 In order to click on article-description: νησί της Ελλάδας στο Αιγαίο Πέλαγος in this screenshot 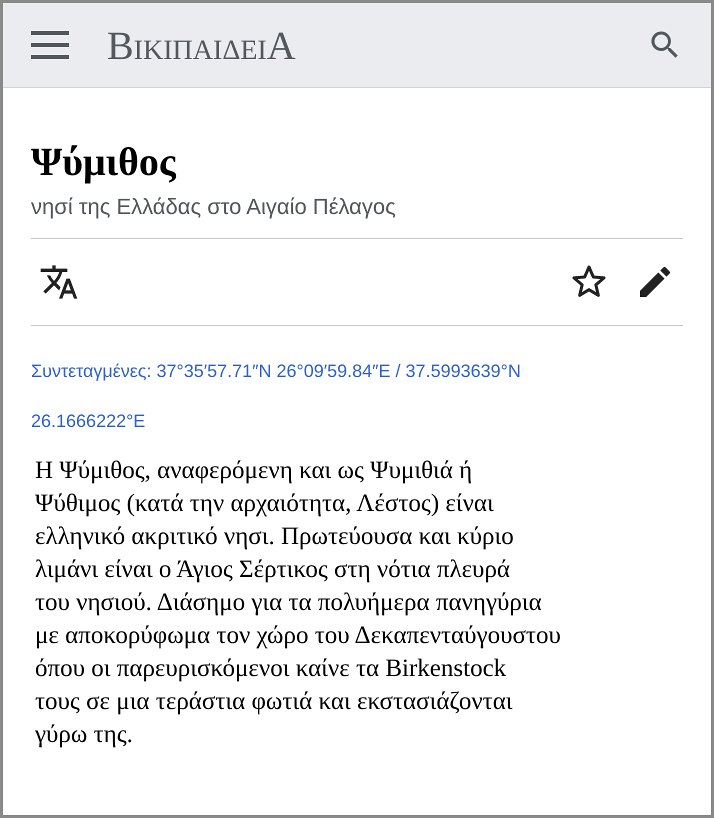, I will do `click(357, 216)`.